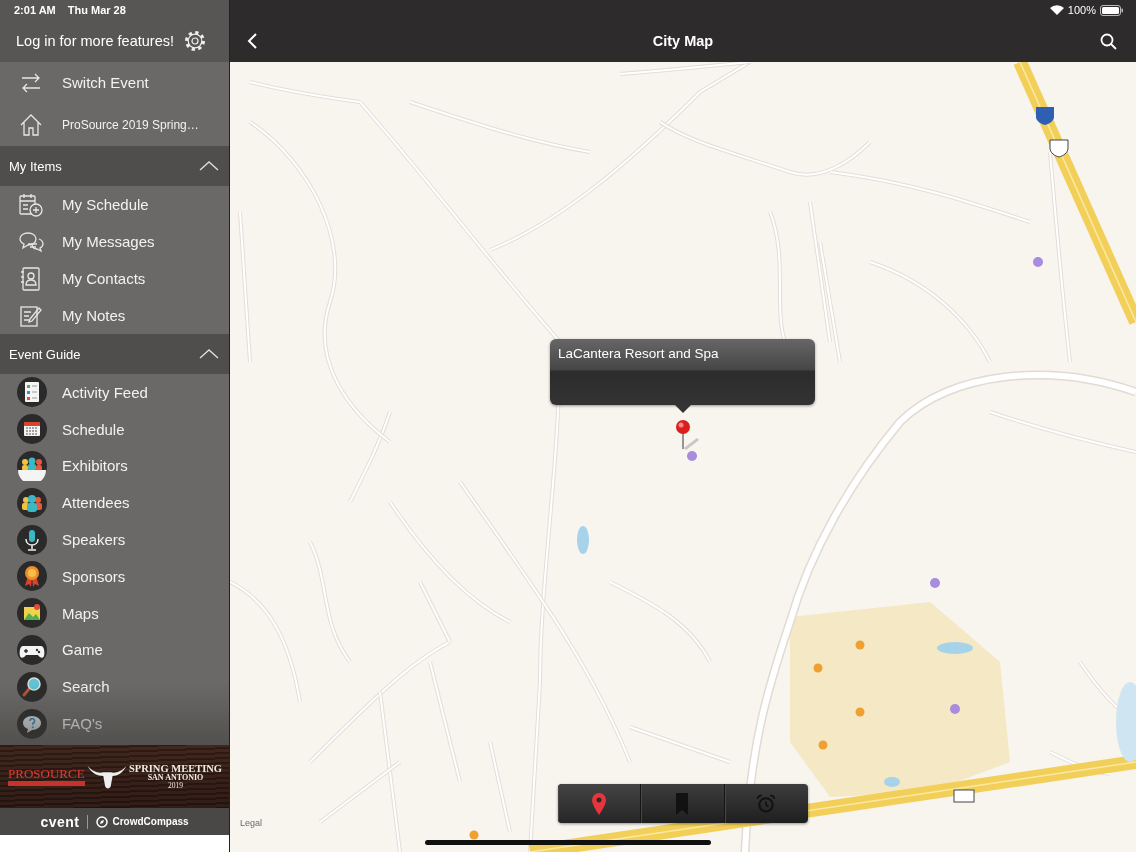 This screenshot has height=852, width=1136. I want to click on menu-item: Maps, so click(114, 613).